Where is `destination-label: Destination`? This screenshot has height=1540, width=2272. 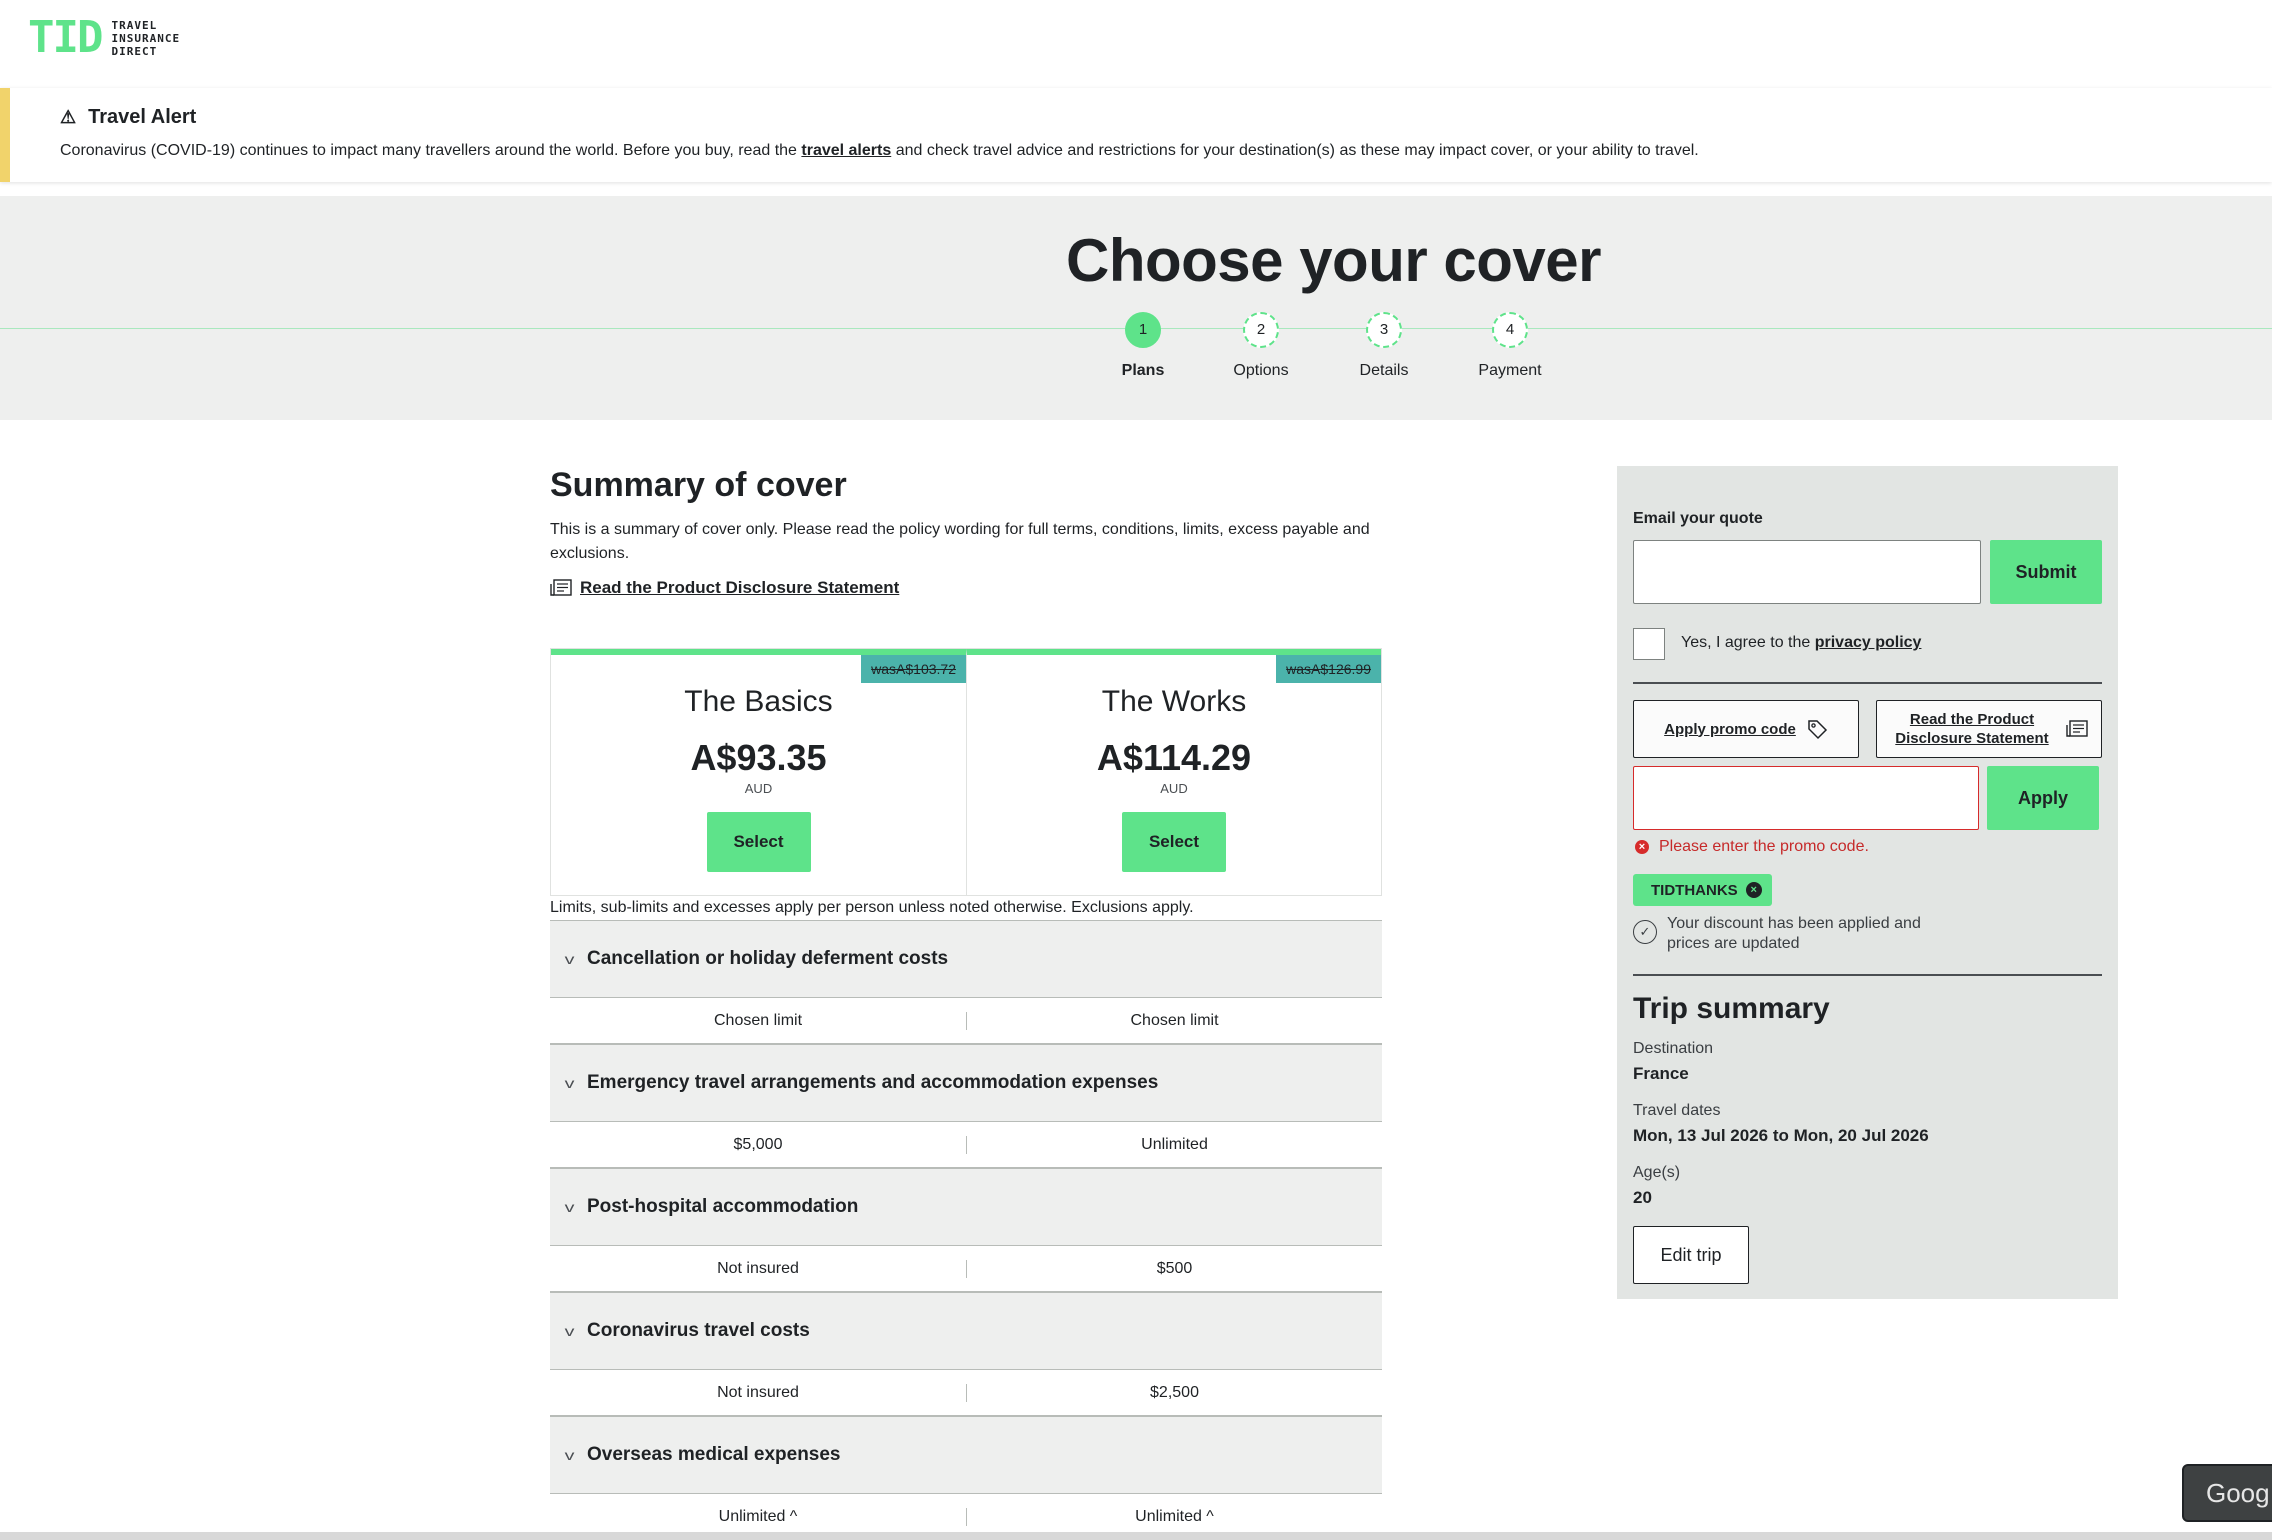 destination-label: Destination is located at coordinates (1673, 1048).